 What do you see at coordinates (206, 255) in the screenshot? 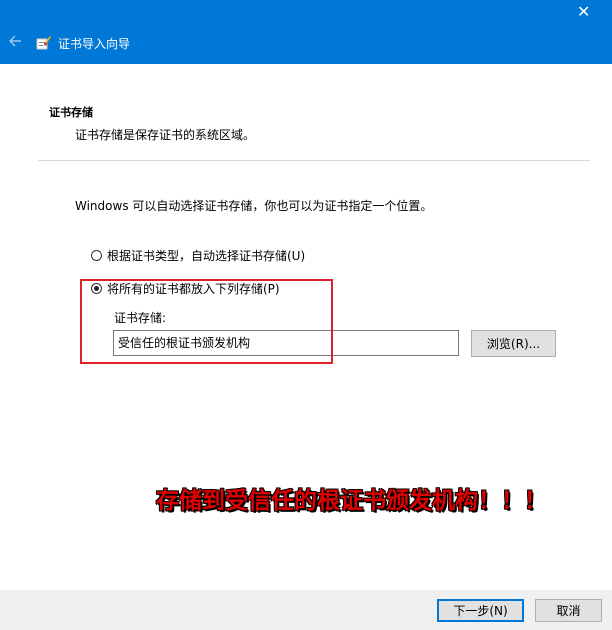
I see `radio-auto-select-label: 根据证书类型，自动选择证书存储(U)` at bounding box center [206, 255].